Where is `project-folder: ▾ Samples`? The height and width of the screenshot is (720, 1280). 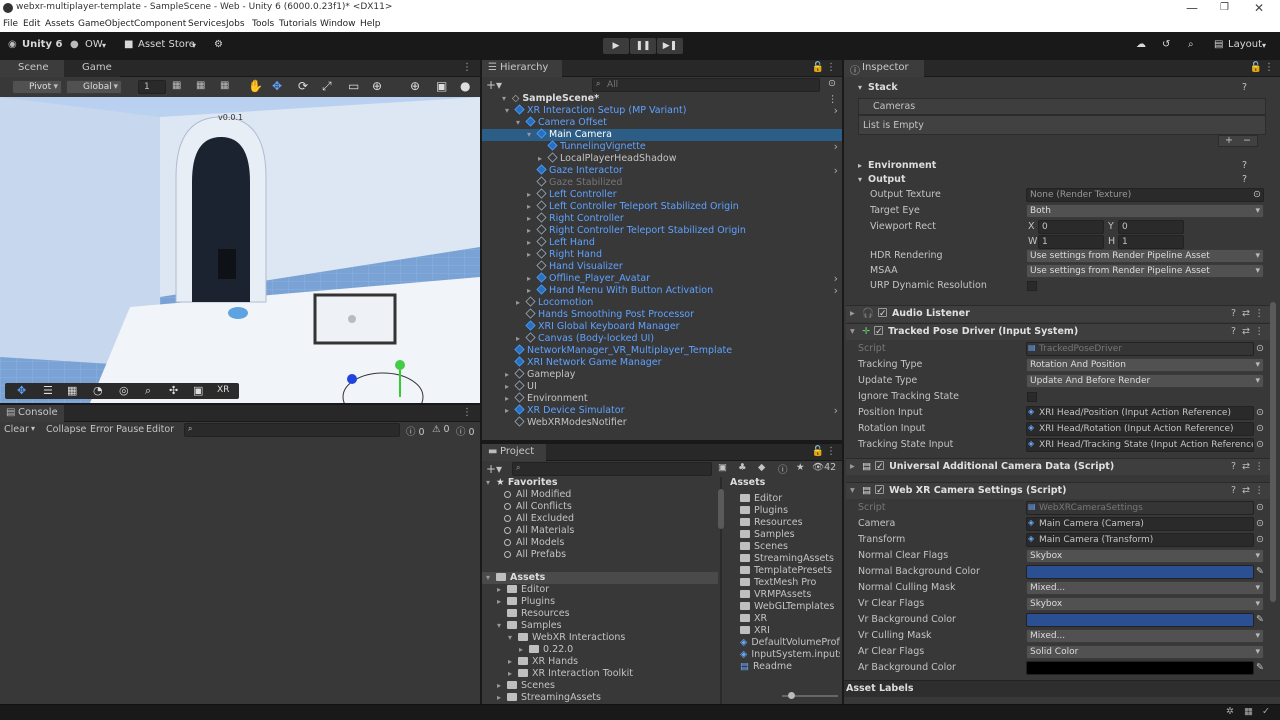
project-folder: ▾ Samples is located at coordinates (529, 626).